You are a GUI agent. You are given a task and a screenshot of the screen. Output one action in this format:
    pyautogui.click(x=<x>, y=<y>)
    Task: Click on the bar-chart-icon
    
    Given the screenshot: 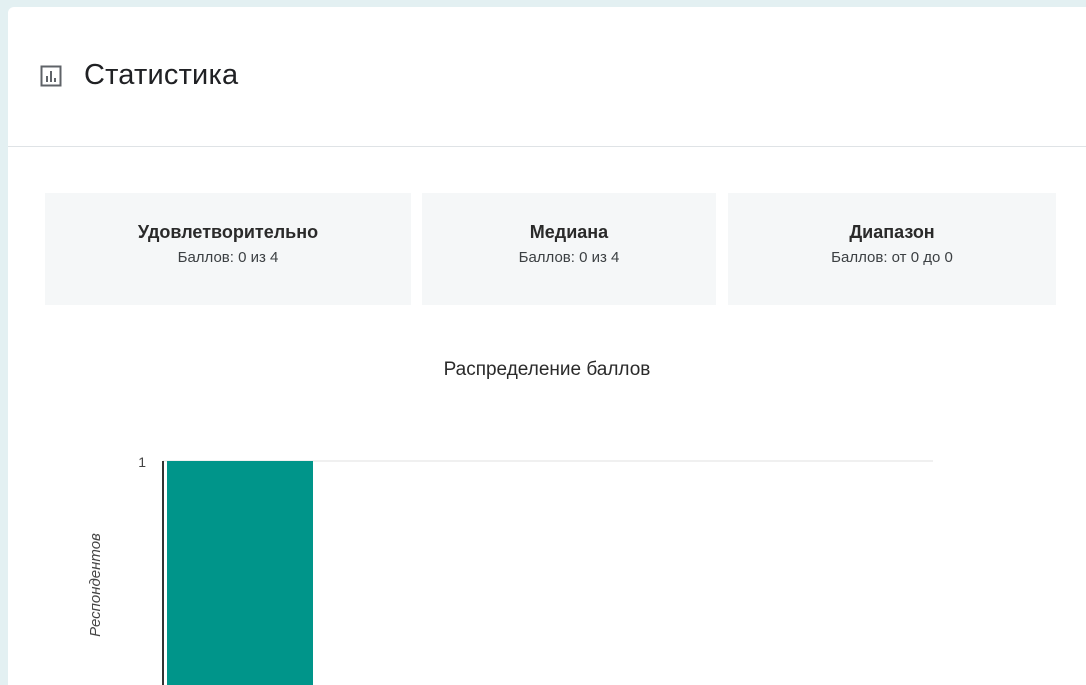 What is the action you would take?
    pyautogui.click(x=51, y=75)
    